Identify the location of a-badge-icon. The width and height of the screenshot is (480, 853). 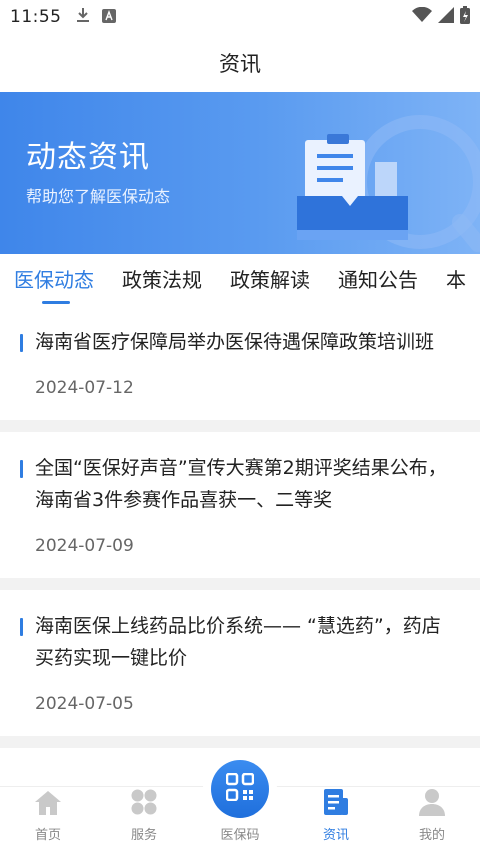
(108, 17).